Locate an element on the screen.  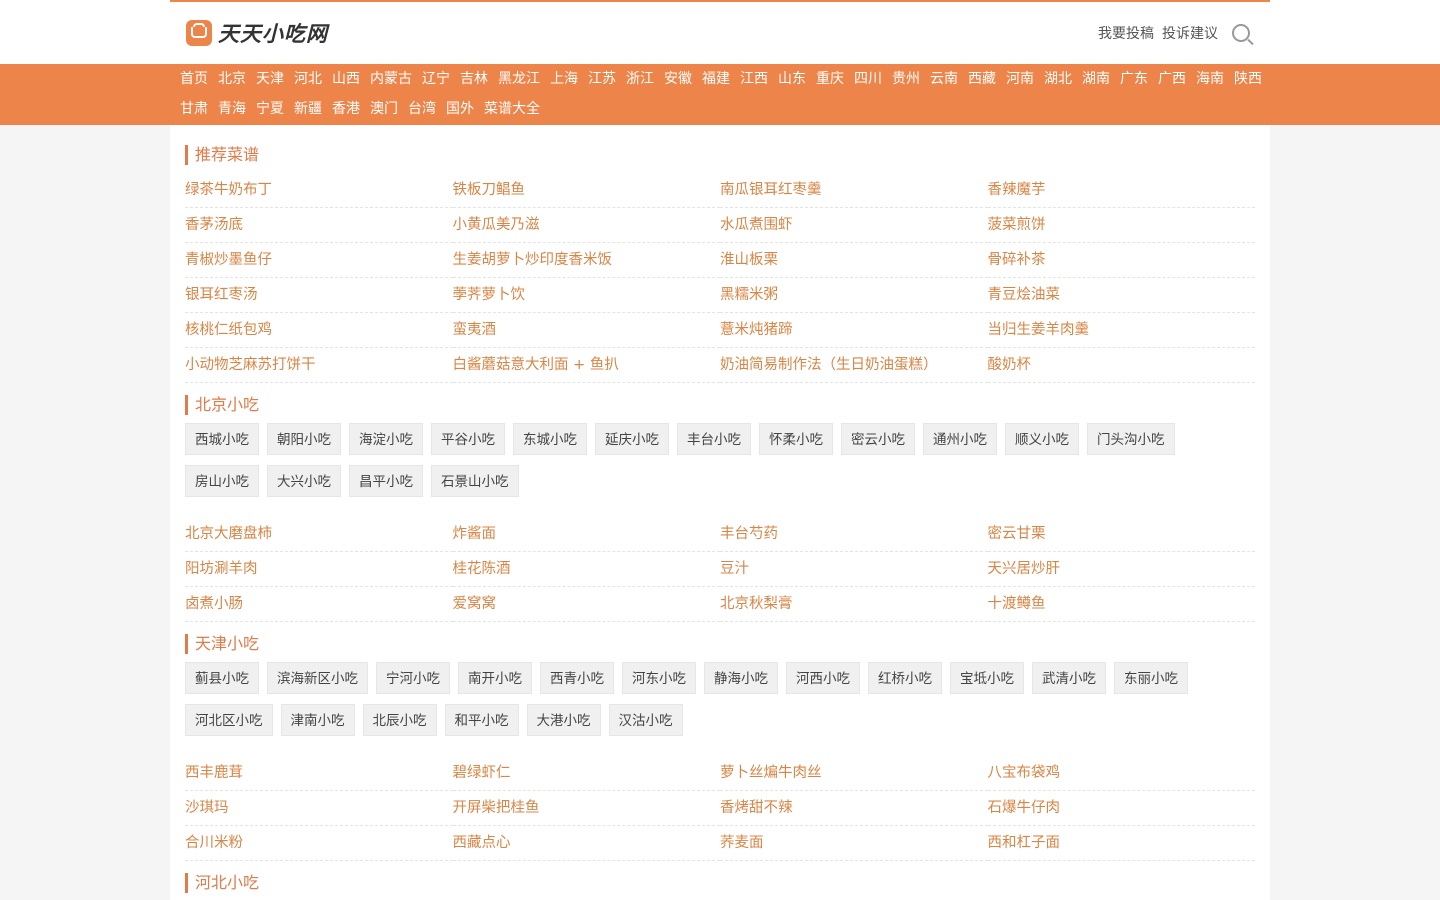
recipe-link: 小动物芝麻苏打饼干 is located at coordinates (319, 365).